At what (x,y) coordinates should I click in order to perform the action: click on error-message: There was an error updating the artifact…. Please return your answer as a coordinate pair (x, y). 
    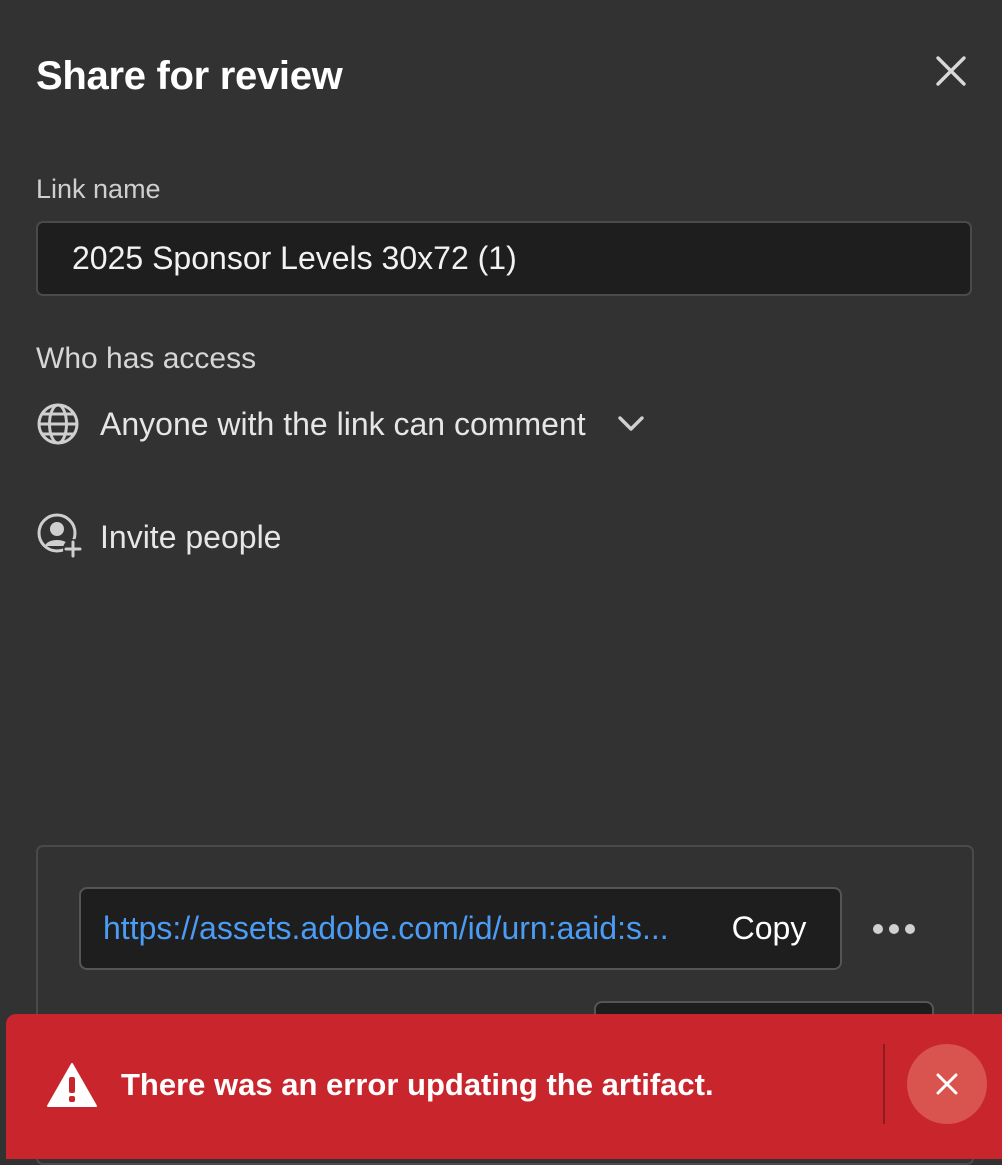
    Looking at the image, I should click on (417, 1084).